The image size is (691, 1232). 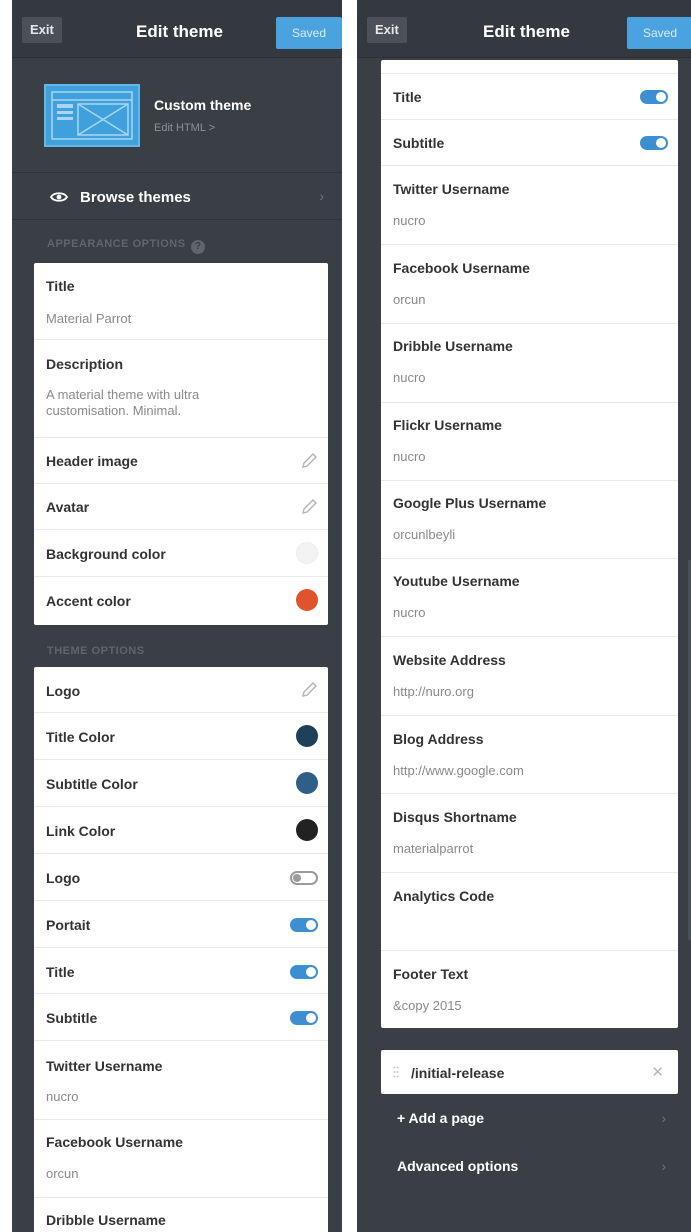 What do you see at coordinates (529, 1167) in the screenshot?
I see `advanced-options-row: Advanced options ›` at bounding box center [529, 1167].